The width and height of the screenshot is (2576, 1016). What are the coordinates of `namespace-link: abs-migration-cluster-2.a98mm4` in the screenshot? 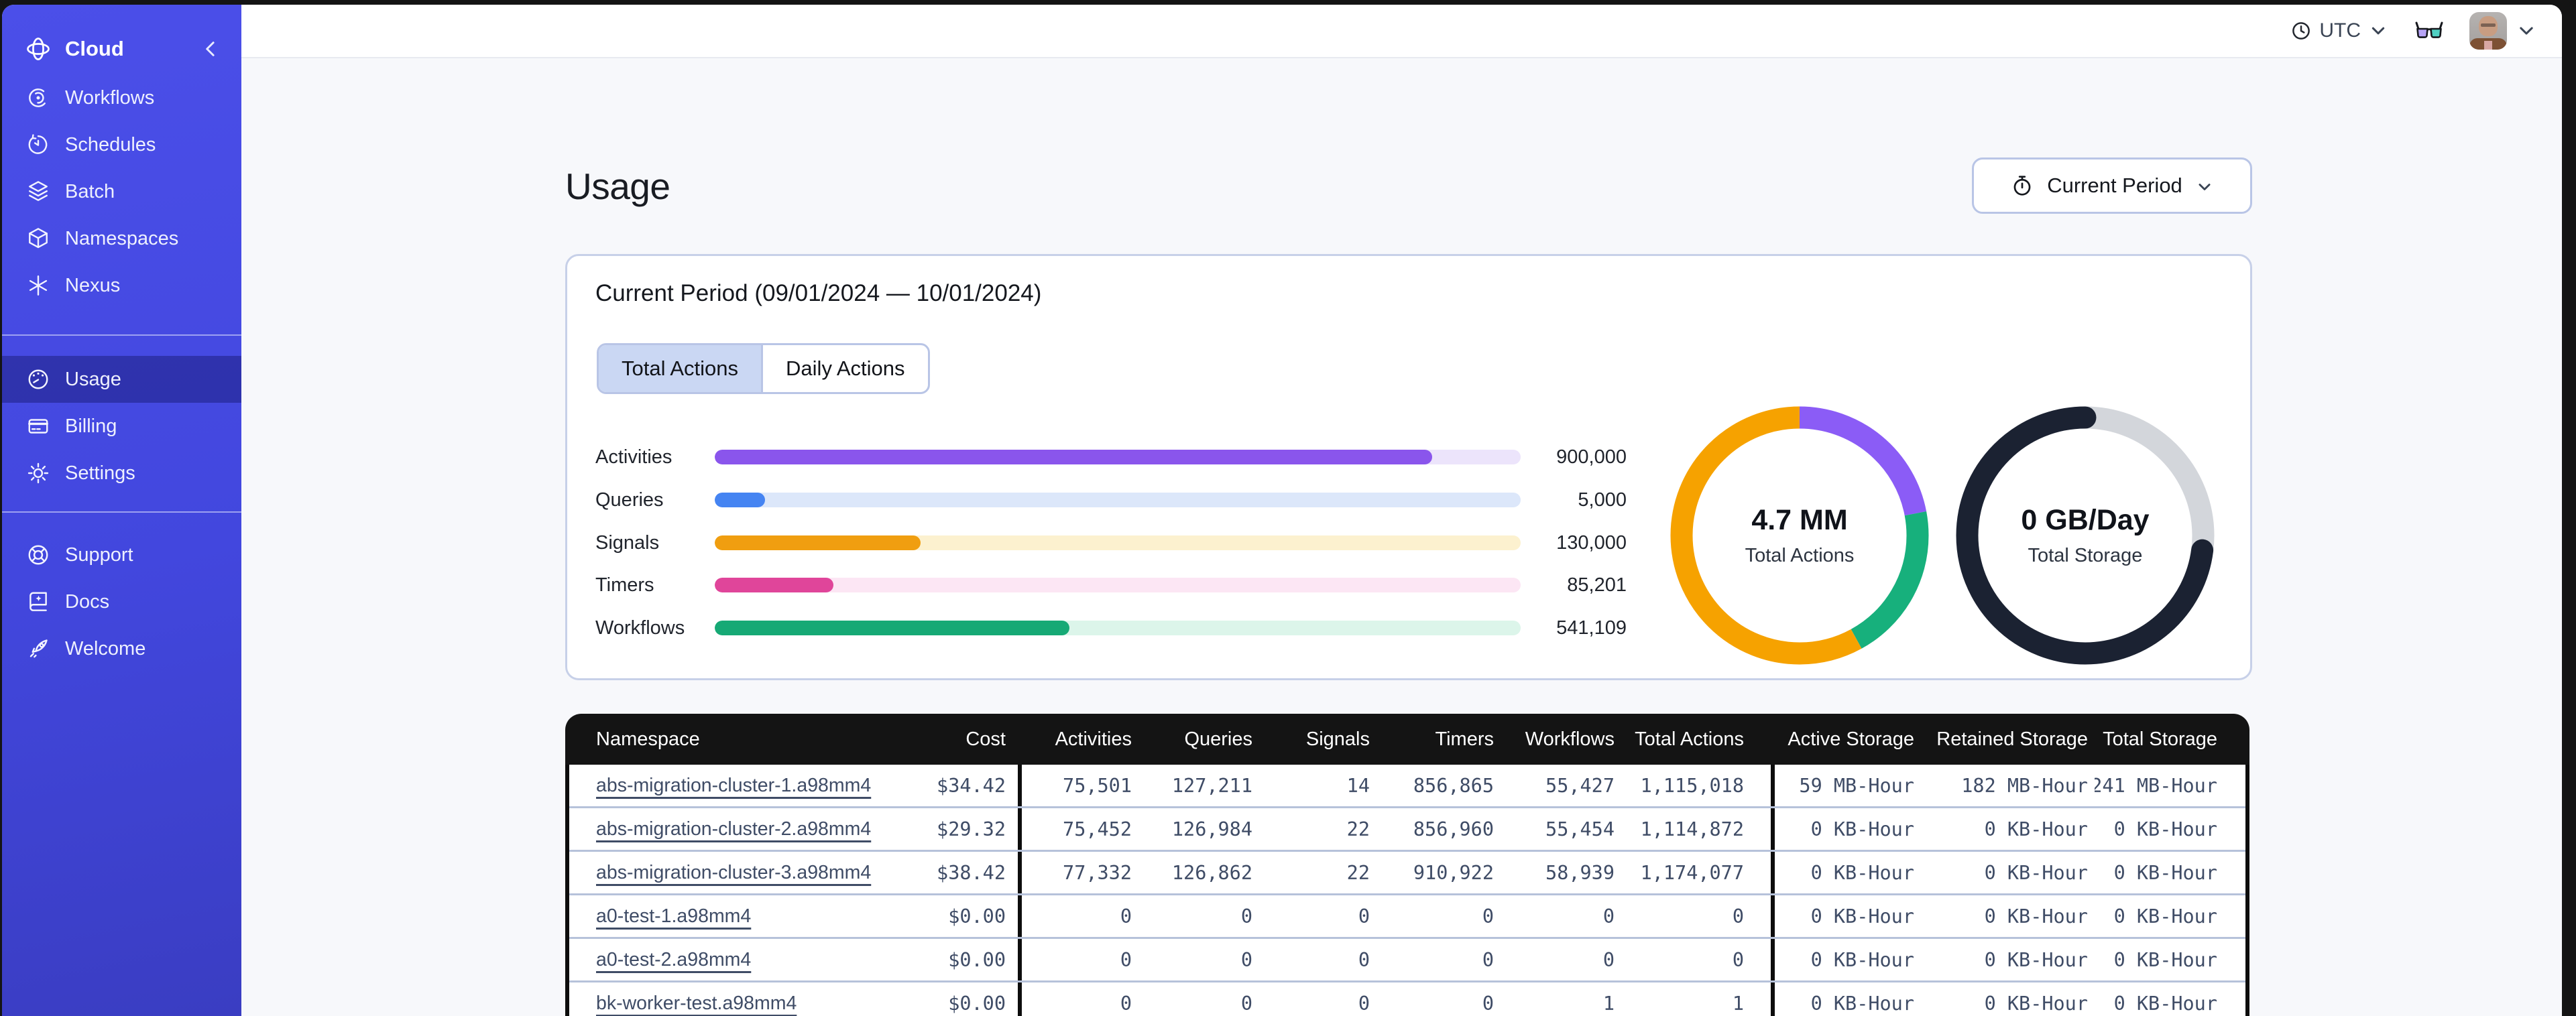 It's located at (733, 829).